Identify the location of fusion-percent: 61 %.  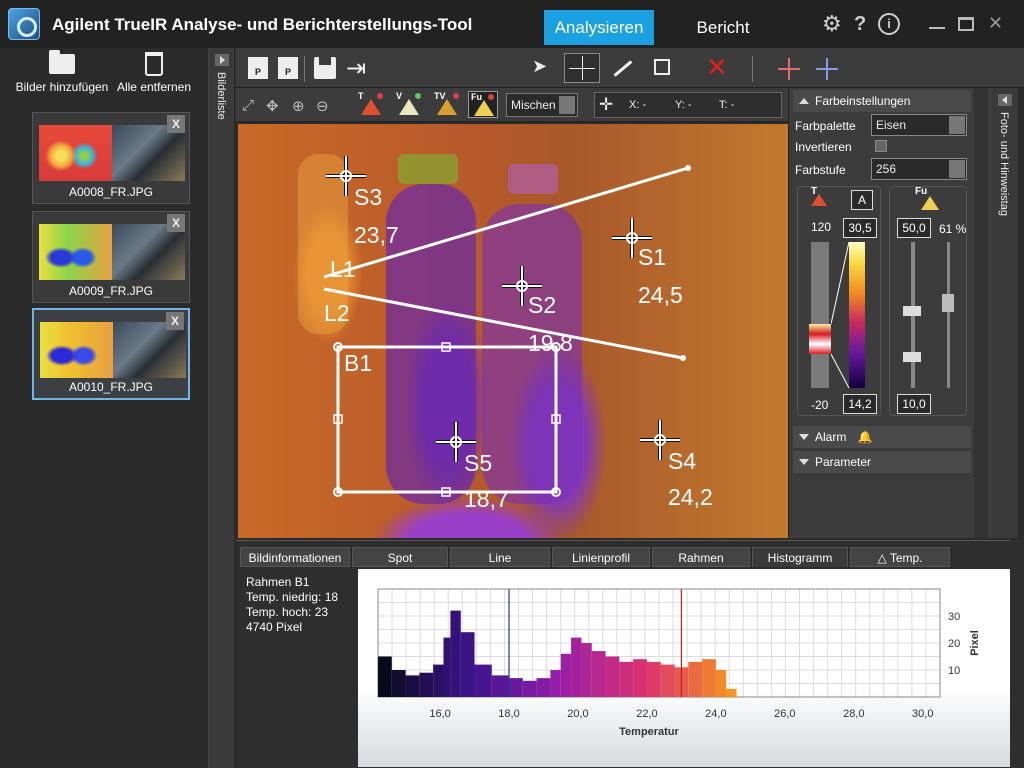
(953, 229).